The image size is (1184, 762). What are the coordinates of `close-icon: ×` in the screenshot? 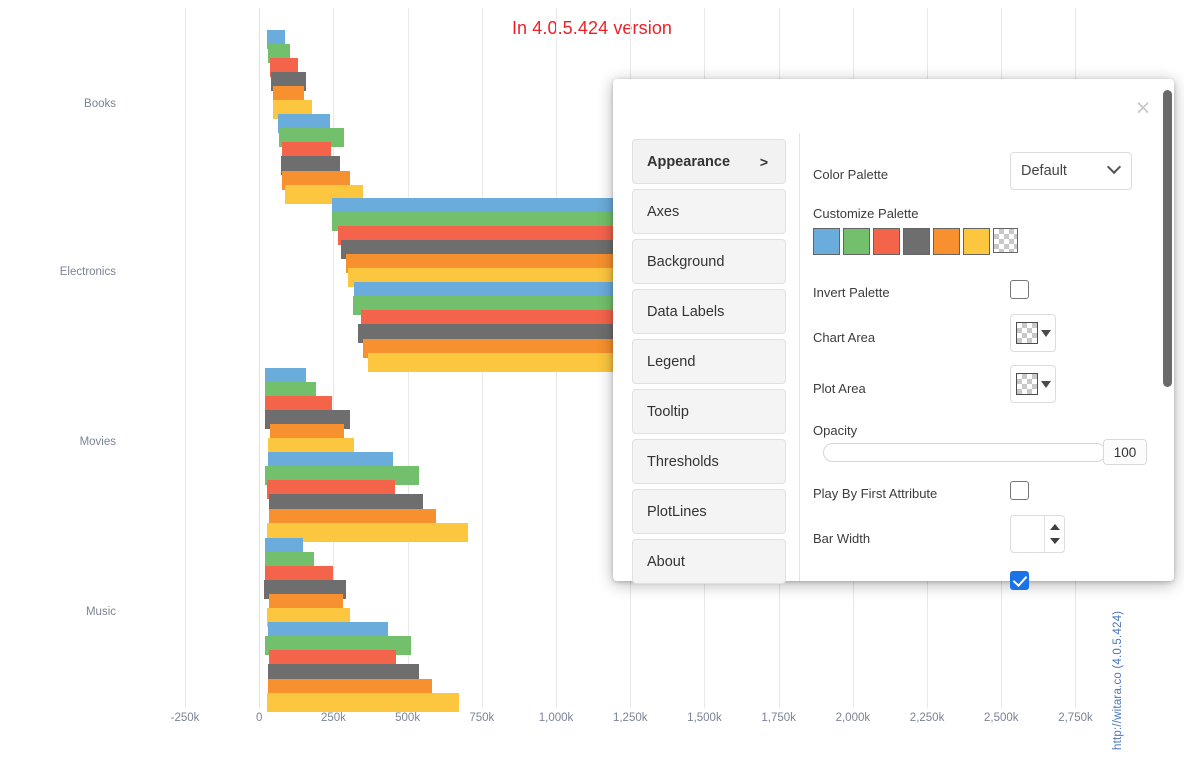 It's located at (1143, 109).